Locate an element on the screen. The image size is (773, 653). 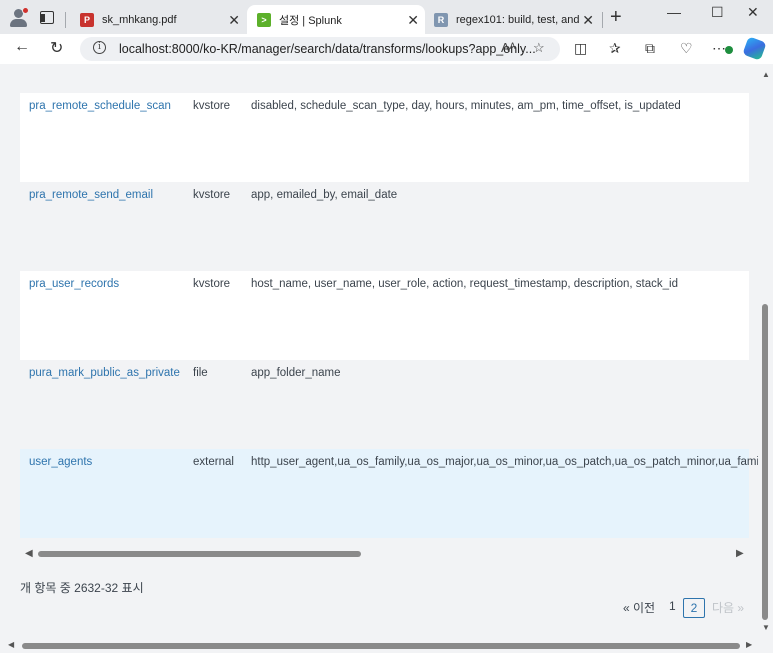
split-screen-icon: ◫ is located at coordinates (580, 48).